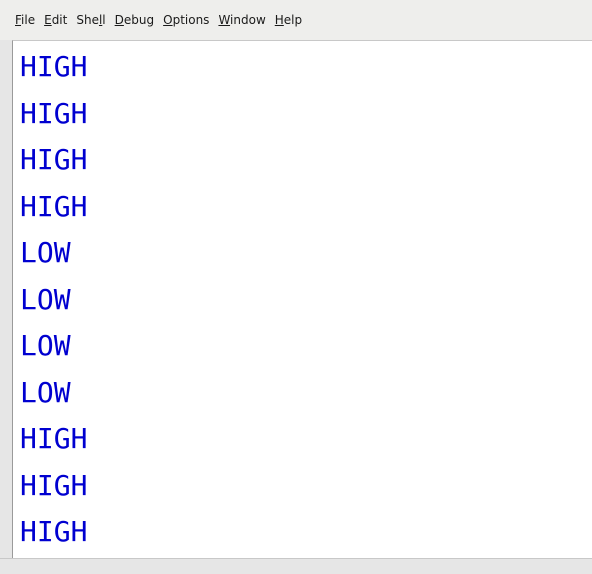 This screenshot has height=574, width=592. Describe the element at coordinates (119, 20) in the screenshot. I see `menu-debug-mnemonic: D` at that location.